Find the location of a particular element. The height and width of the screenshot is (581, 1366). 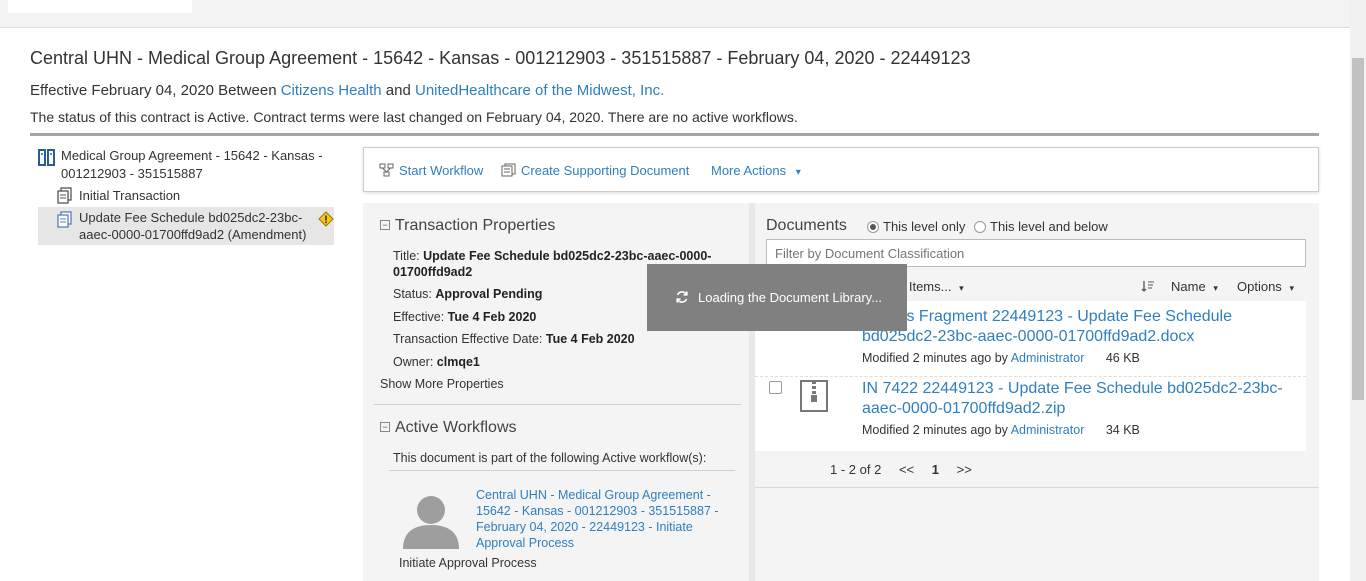

prop-effective-value: Tue 4 Feb 2020 is located at coordinates (492, 317).